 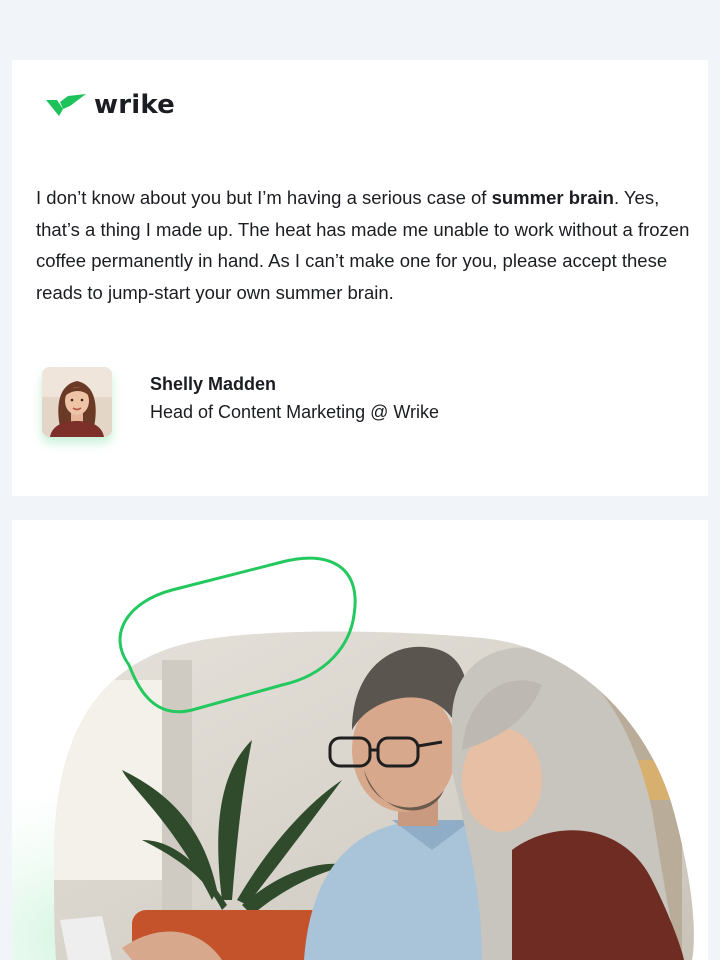 What do you see at coordinates (552, 197) in the screenshot?
I see `intro-highlight: summer brain` at bounding box center [552, 197].